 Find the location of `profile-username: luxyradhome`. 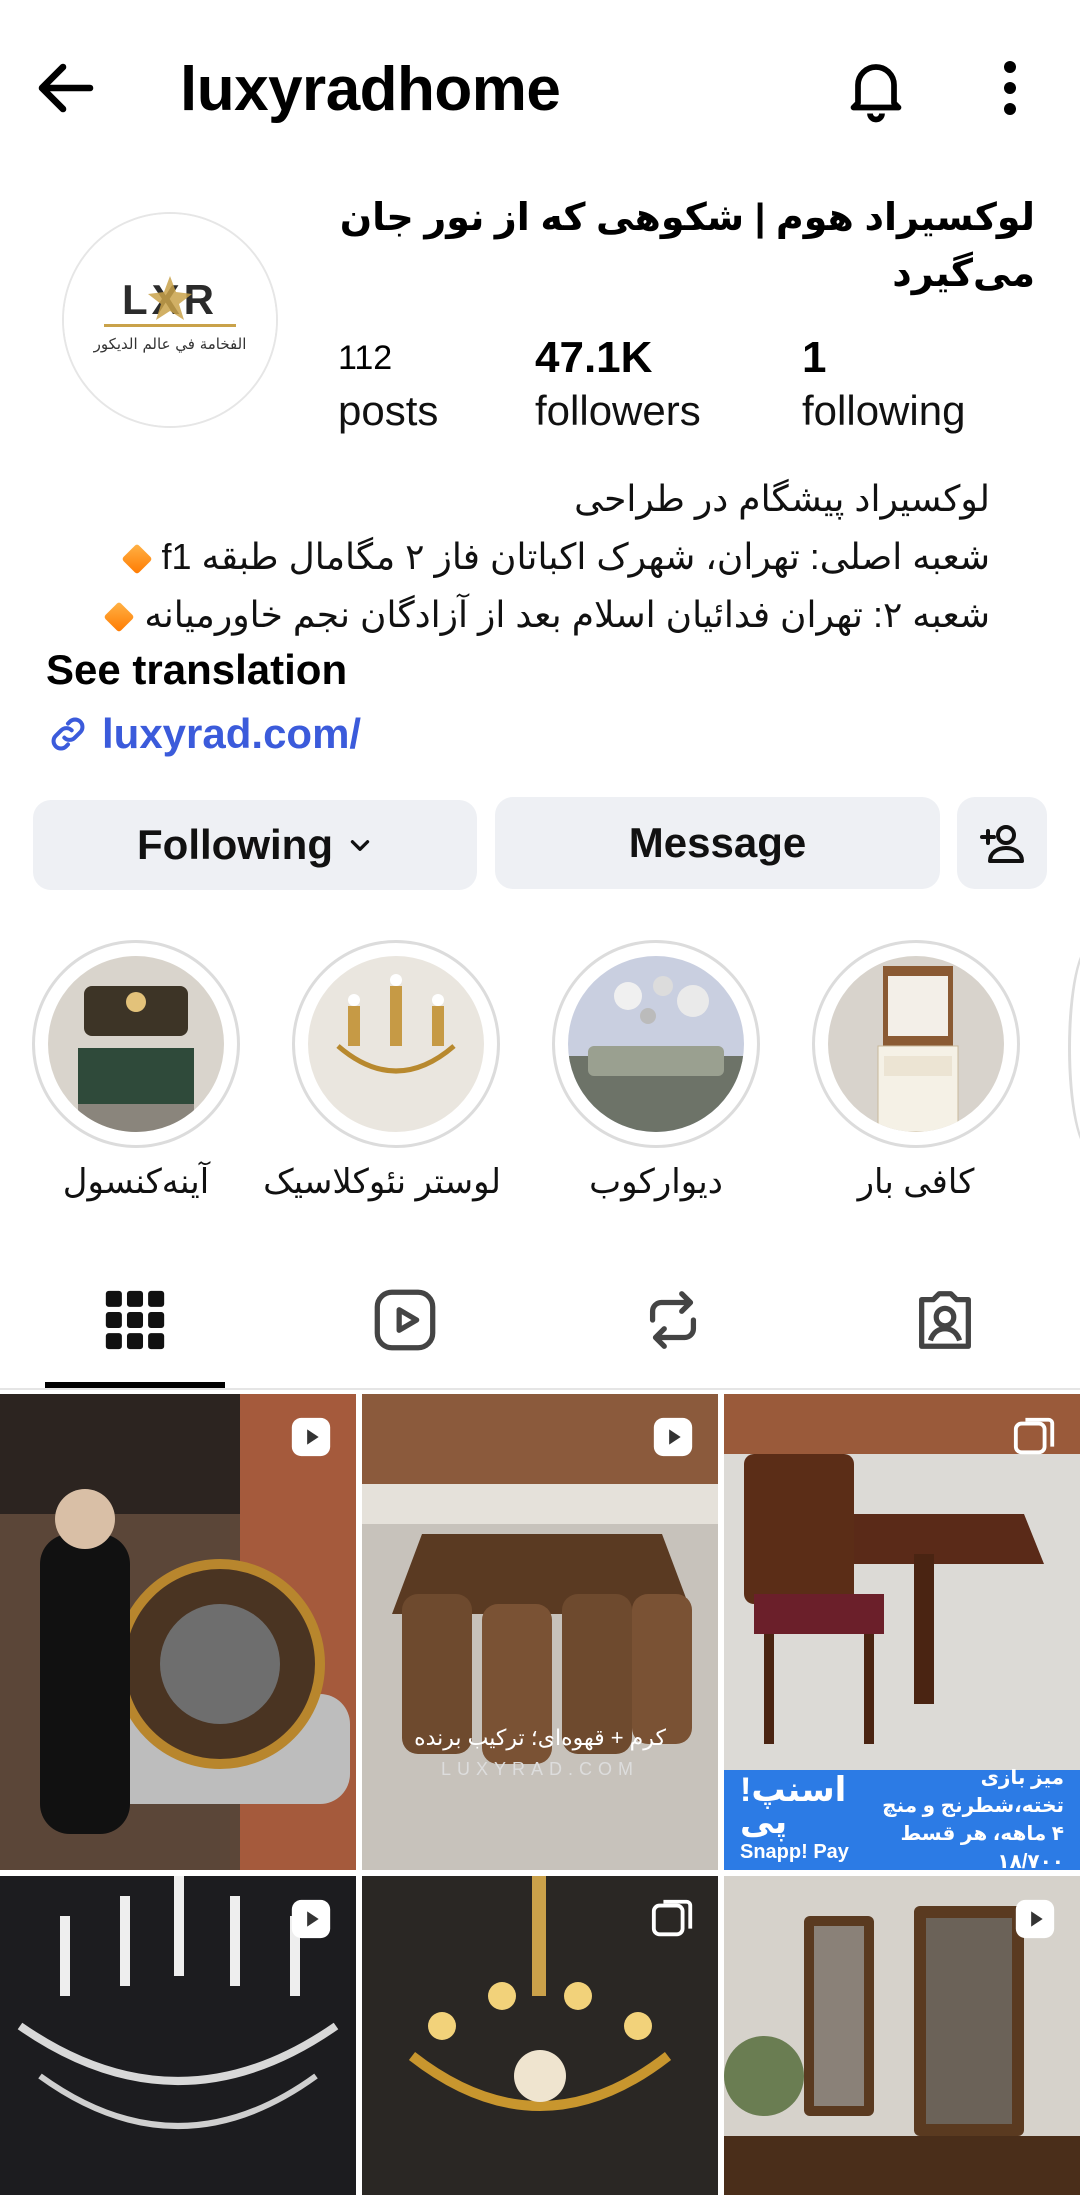

profile-username: luxyradhome is located at coordinates (370, 89).